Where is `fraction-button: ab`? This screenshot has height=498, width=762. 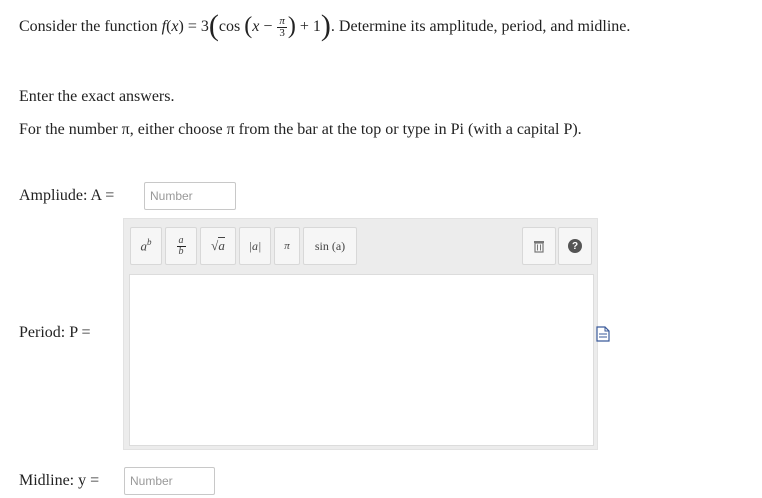 fraction-button: ab is located at coordinates (181, 246).